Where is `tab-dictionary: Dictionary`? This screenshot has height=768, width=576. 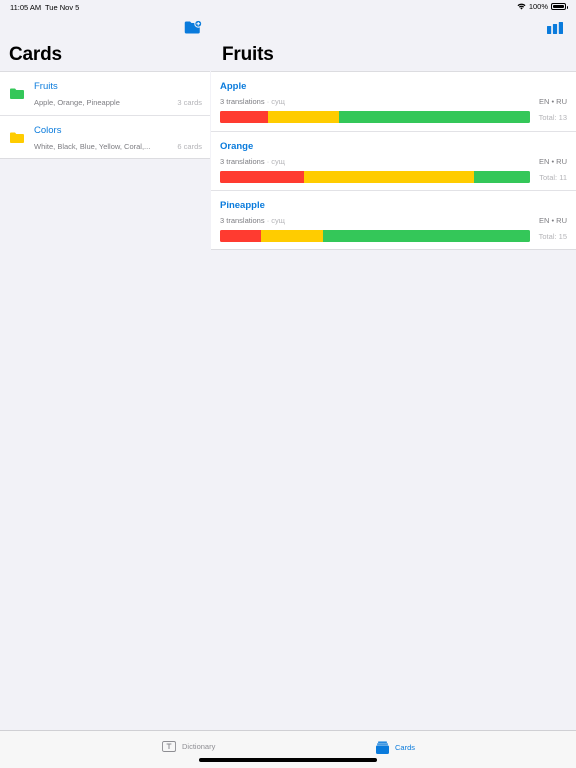
tab-dictionary: Dictionary is located at coordinates (188, 746).